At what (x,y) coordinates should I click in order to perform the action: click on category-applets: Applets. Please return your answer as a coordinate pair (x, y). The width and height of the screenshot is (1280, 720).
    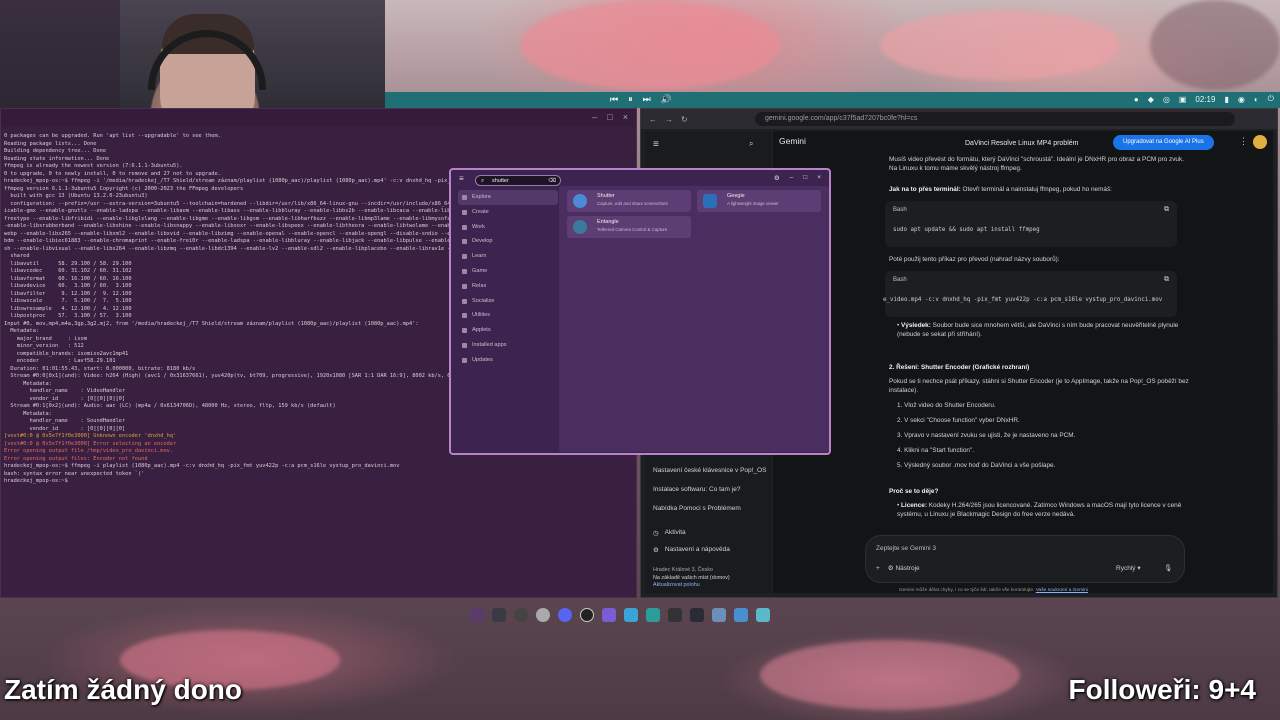
    Looking at the image, I should click on (508, 330).